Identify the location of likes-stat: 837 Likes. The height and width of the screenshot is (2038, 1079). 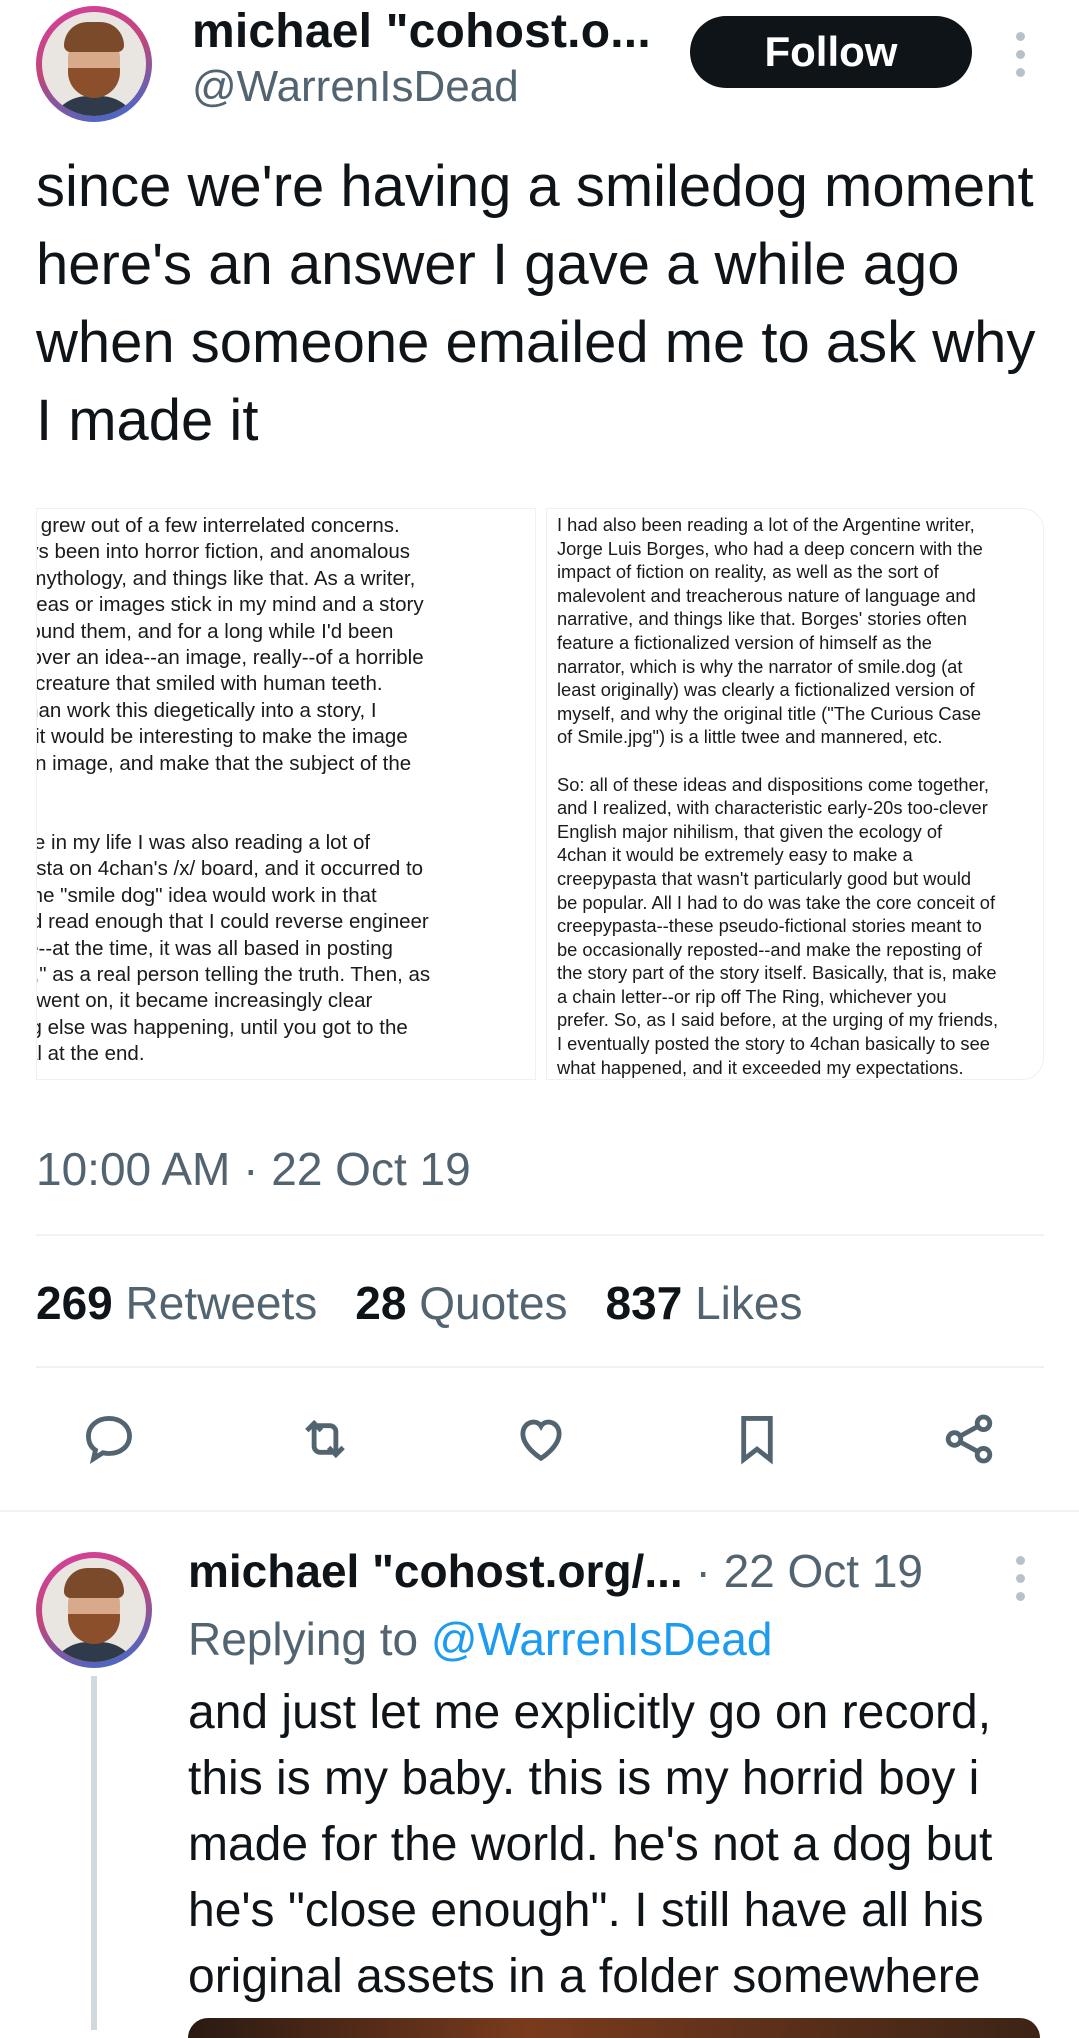
(704, 1303).